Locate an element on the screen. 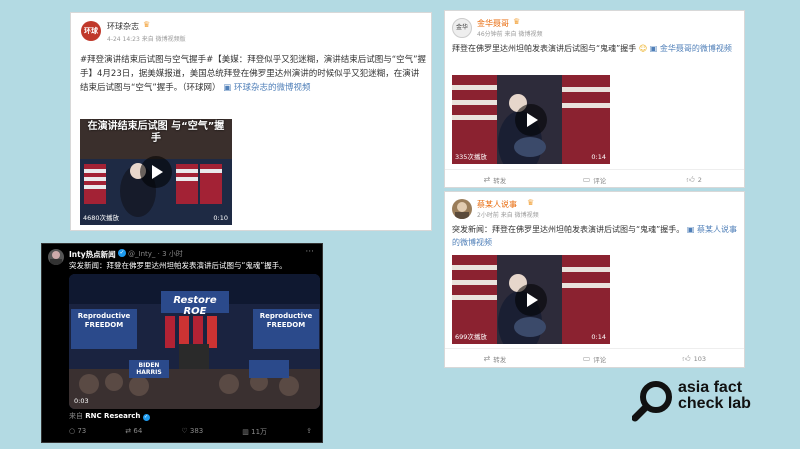  avatar-logo-text: 金华 is located at coordinates (461, 27).